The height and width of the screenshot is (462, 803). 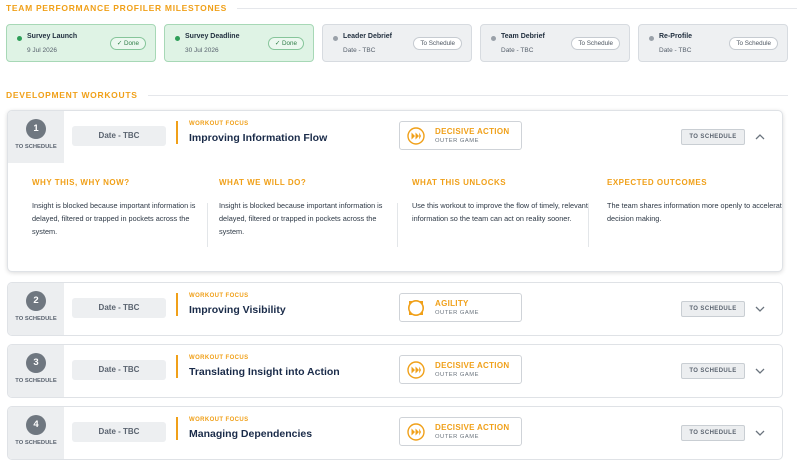 What do you see at coordinates (117, 8) in the screenshot?
I see `milestones-section-title: TEAM PERFORMANCE PROFILER MILESTONES` at bounding box center [117, 8].